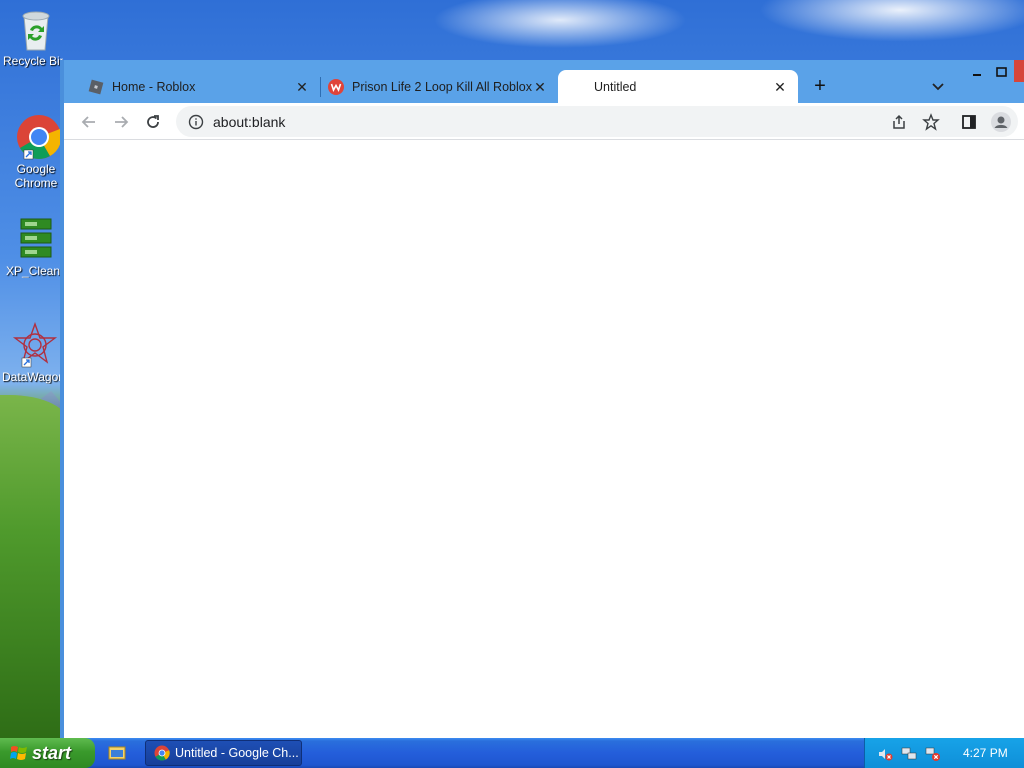 The height and width of the screenshot is (768, 1024). Describe the element at coordinates (1002, 72) in the screenshot. I see `maximize-icon` at that location.